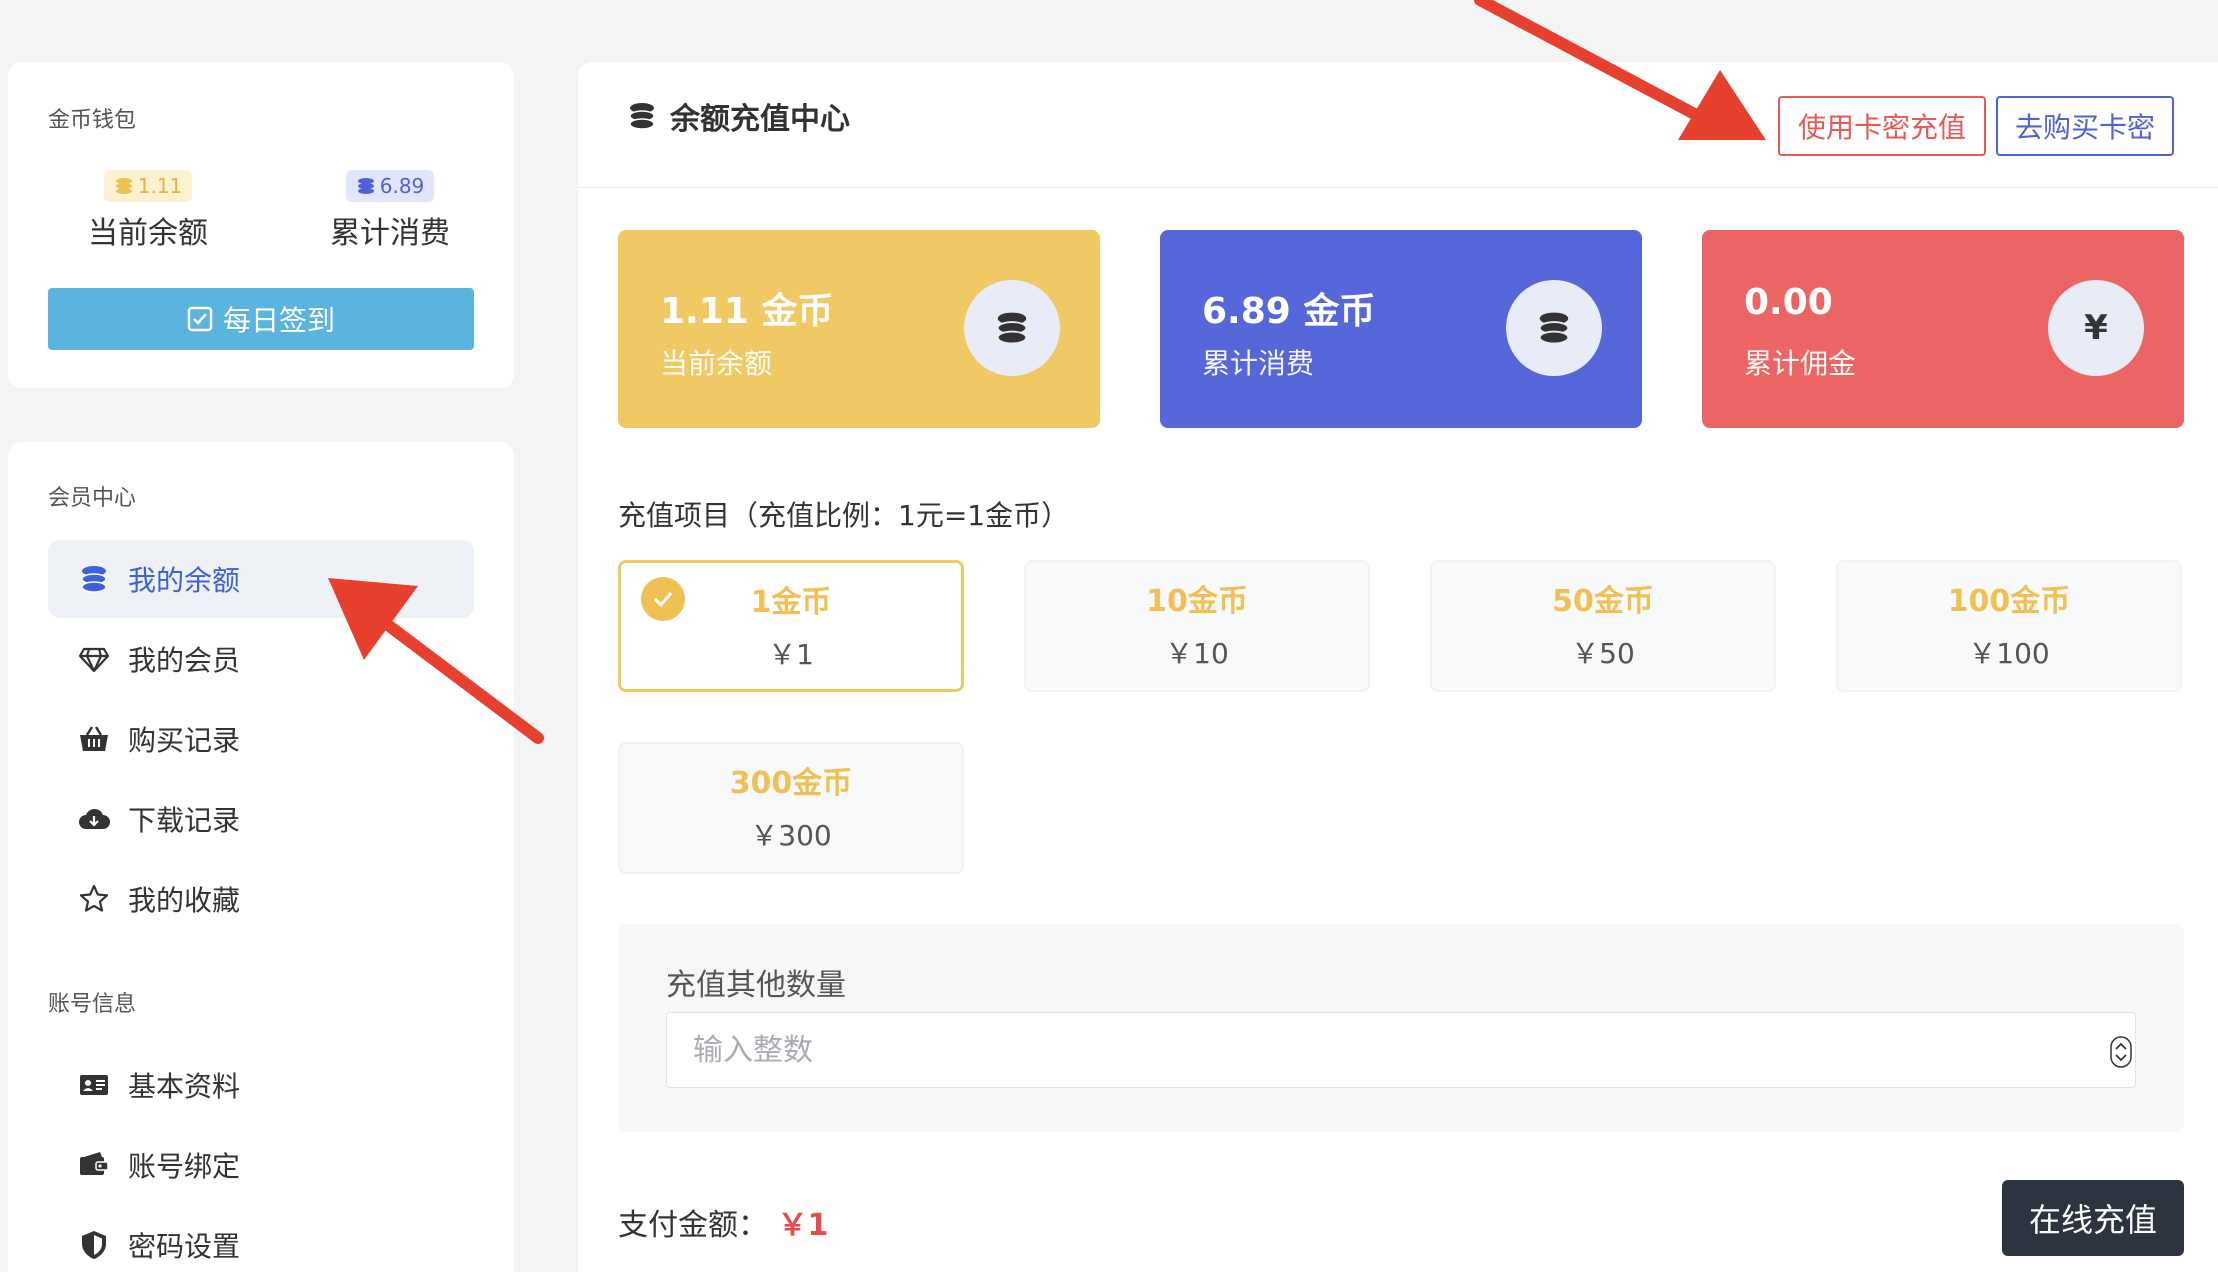  What do you see at coordinates (760, 119) in the screenshot?
I see `page-title-text: 余额充值中心` at bounding box center [760, 119].